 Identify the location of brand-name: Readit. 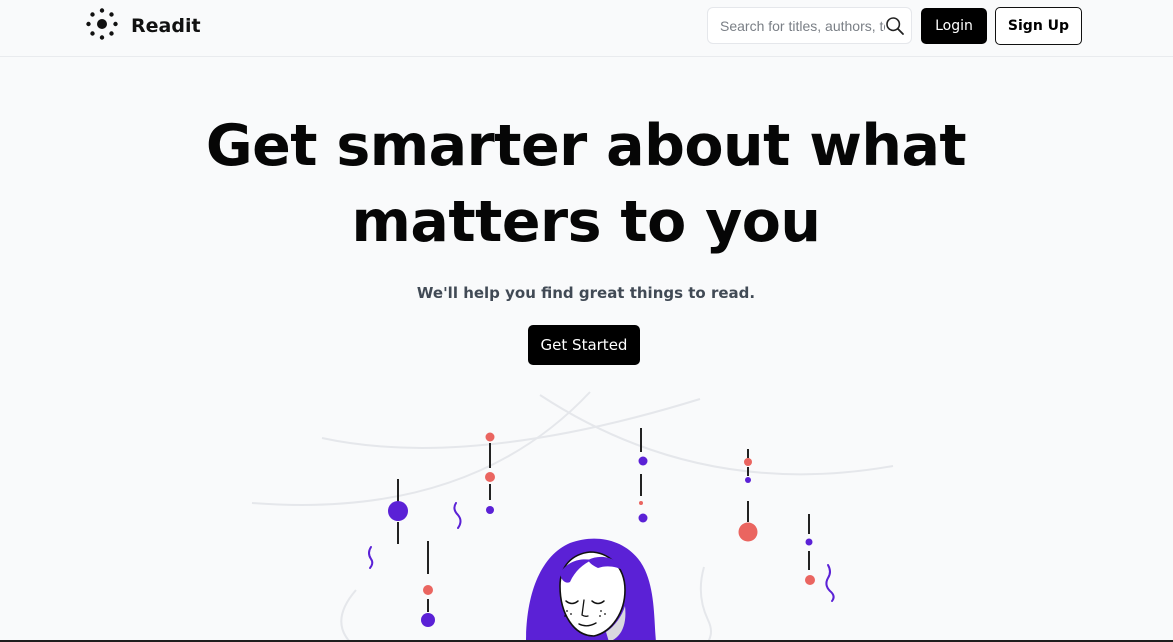
(166, 26).